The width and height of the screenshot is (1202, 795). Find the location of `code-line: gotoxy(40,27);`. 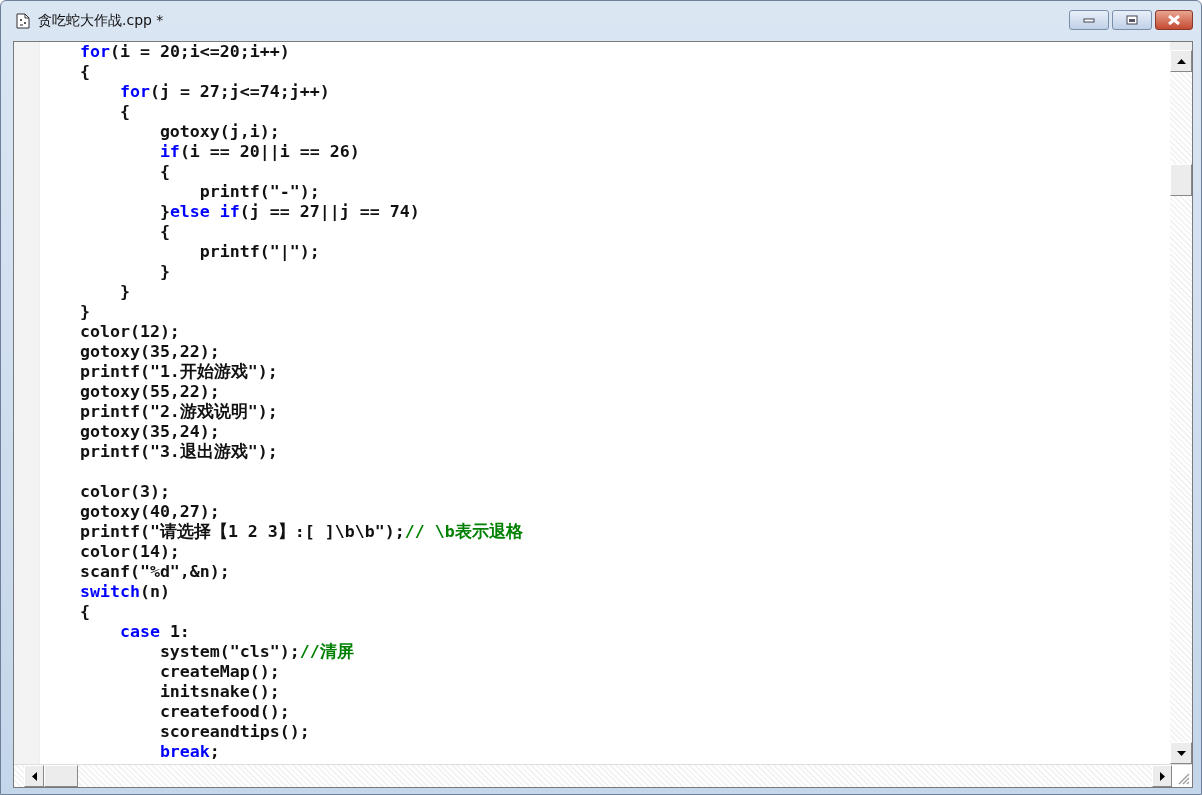

code-line: gotoxy(40,27); is located at coordinates (149, 512).